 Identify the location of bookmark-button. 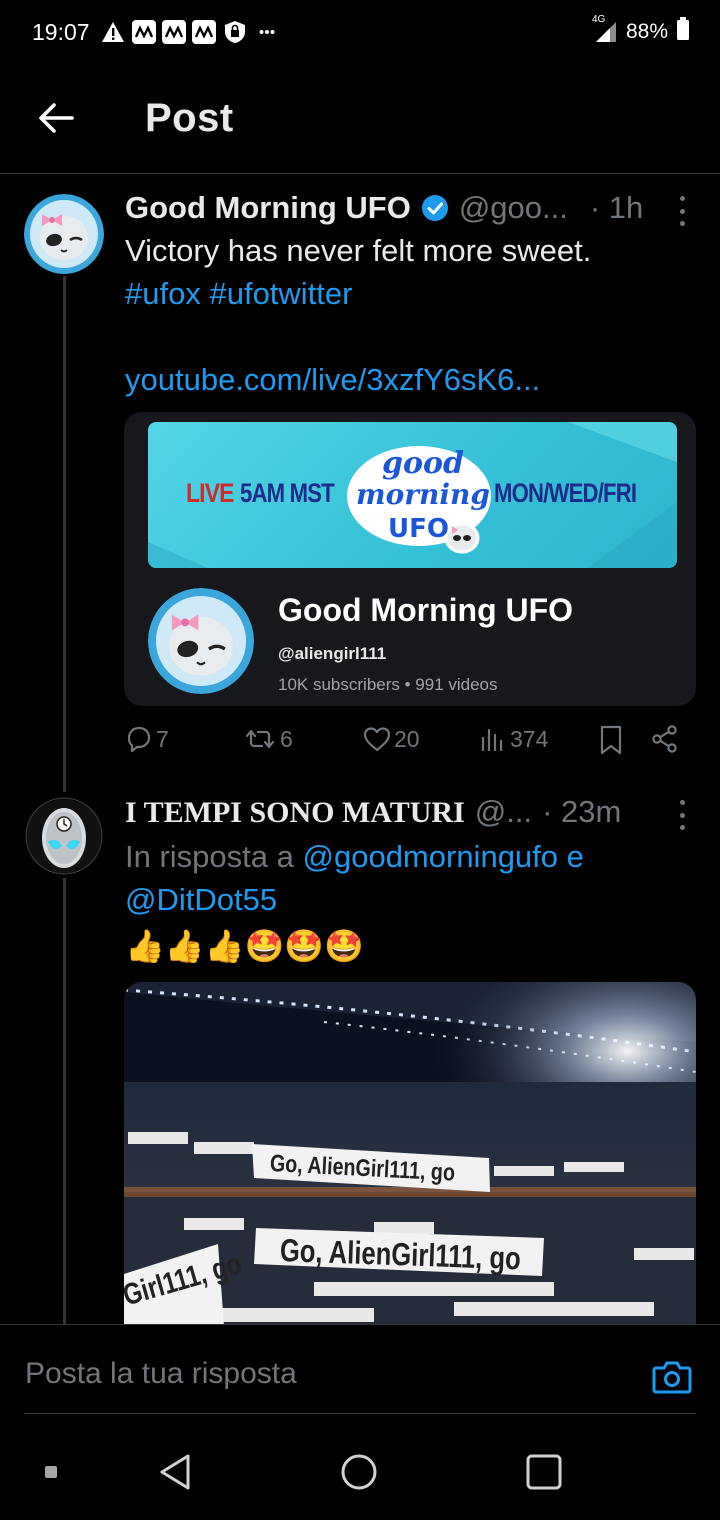
(611, 740).